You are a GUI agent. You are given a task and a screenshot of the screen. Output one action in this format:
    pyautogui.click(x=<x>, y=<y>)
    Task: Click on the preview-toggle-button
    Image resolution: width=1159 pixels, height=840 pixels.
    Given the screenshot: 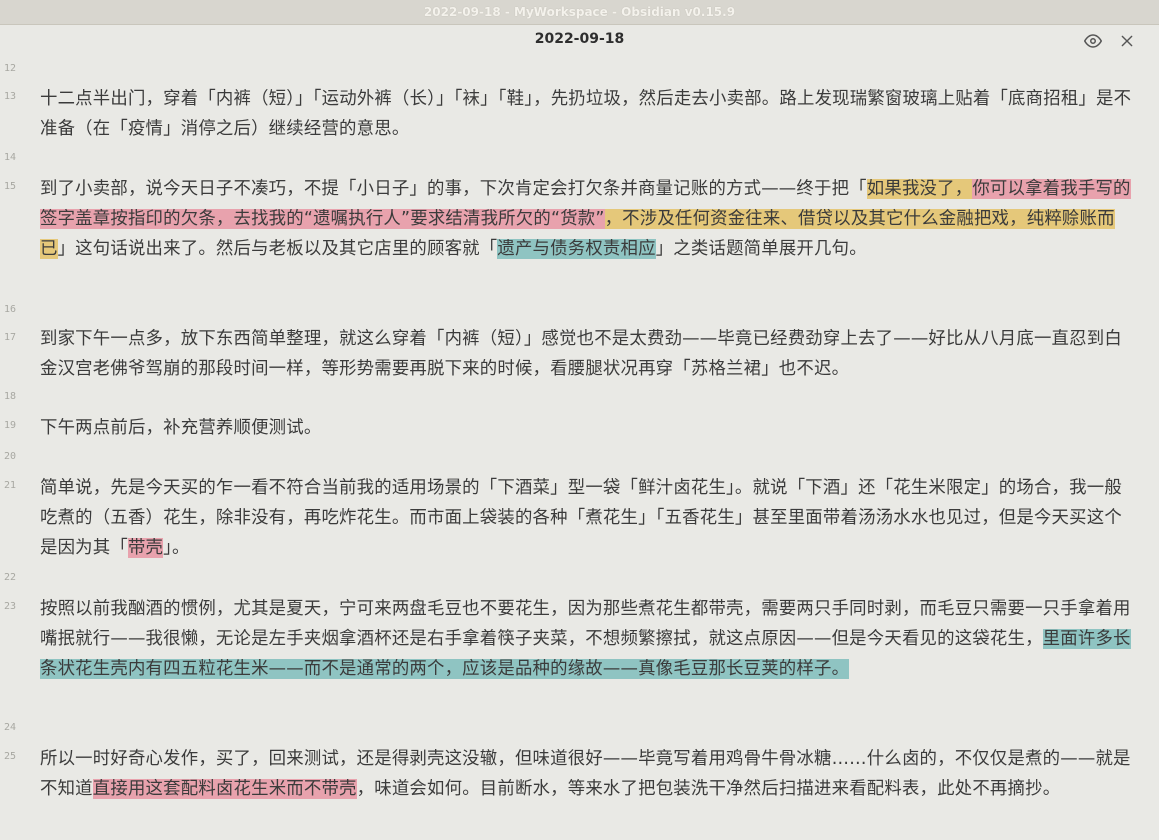 What is the action you would take?
    pyautogui.click(x=1093, y=41)
    